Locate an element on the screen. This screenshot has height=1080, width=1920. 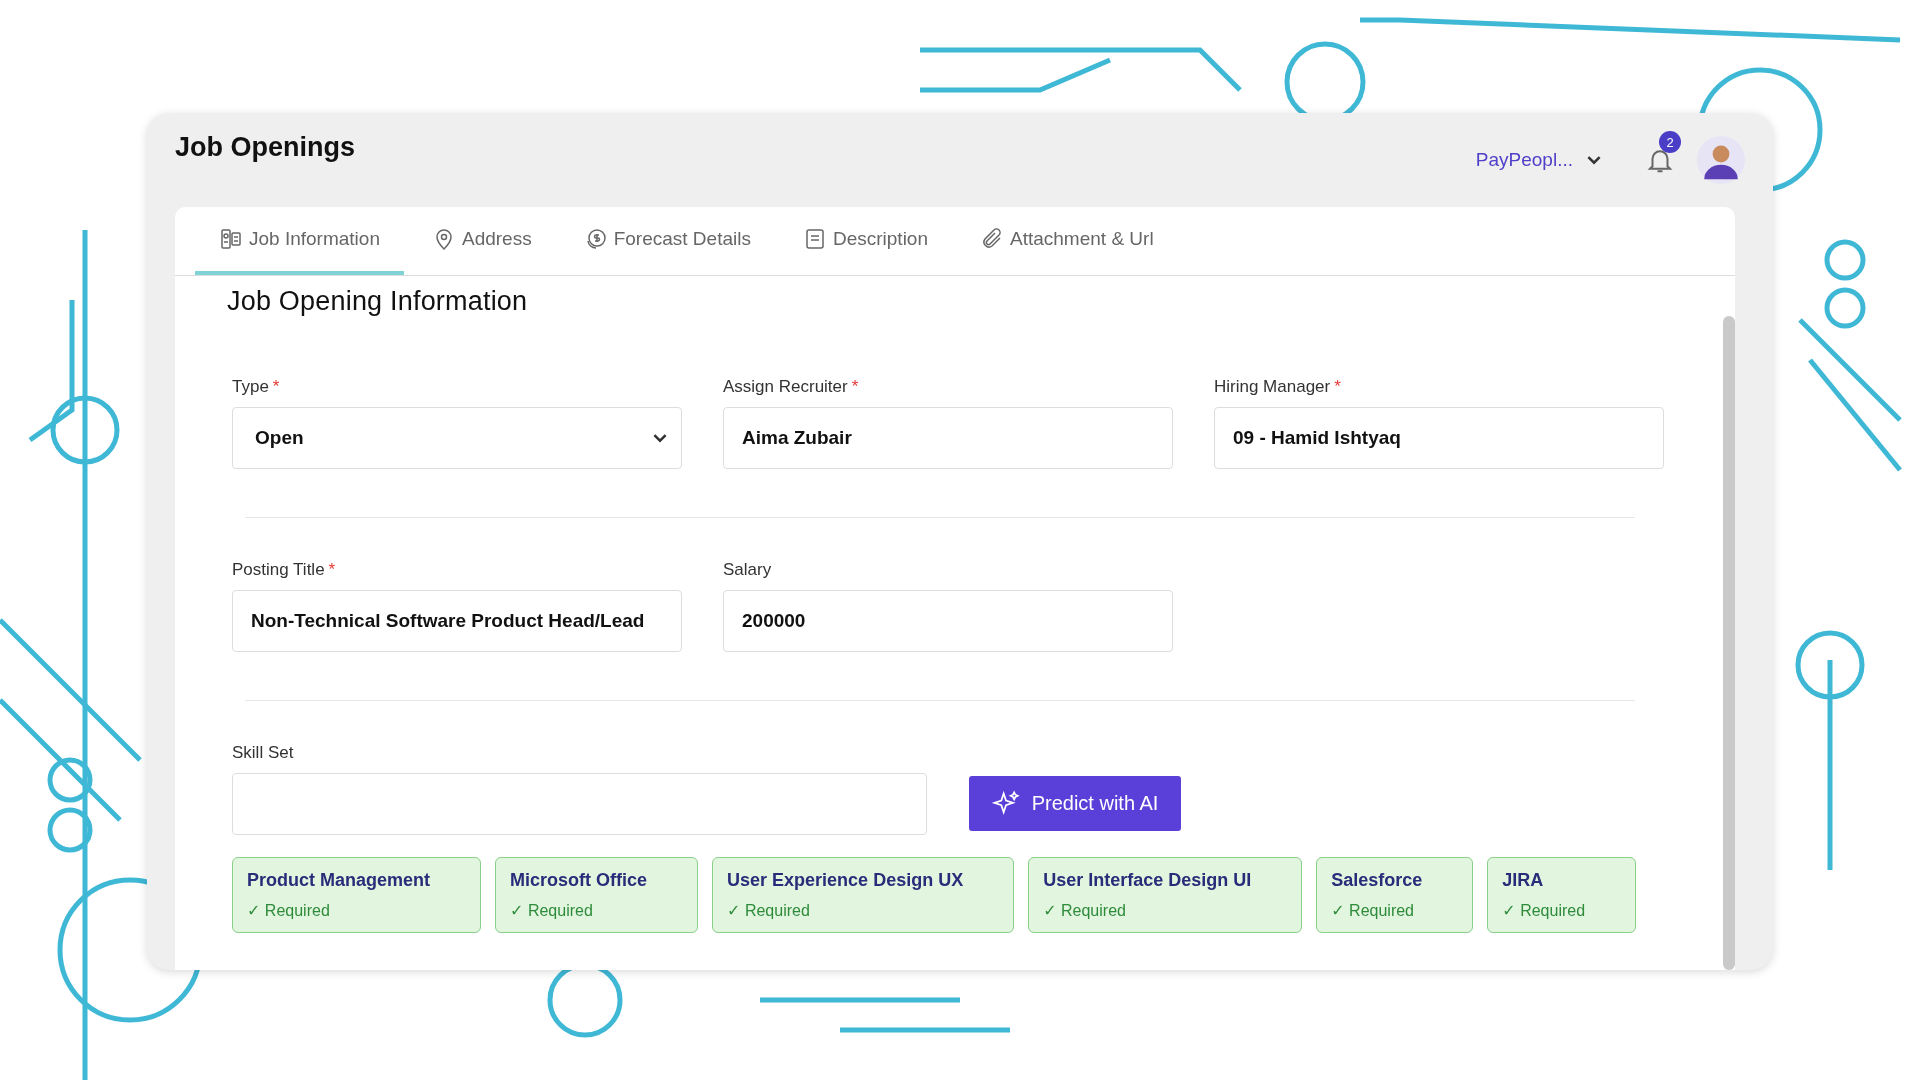
skill-input-field is located at coordinates (579, 804).